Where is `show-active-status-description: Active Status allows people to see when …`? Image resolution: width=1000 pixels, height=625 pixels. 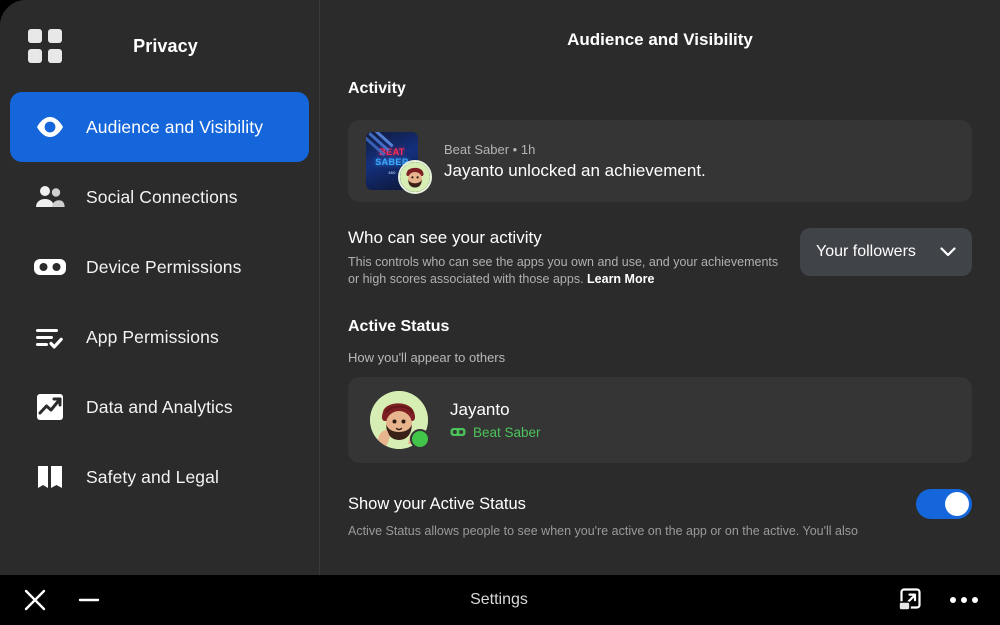 show-active-status-description: Active Status allows people to see when … is located at coordinates (603, 531).